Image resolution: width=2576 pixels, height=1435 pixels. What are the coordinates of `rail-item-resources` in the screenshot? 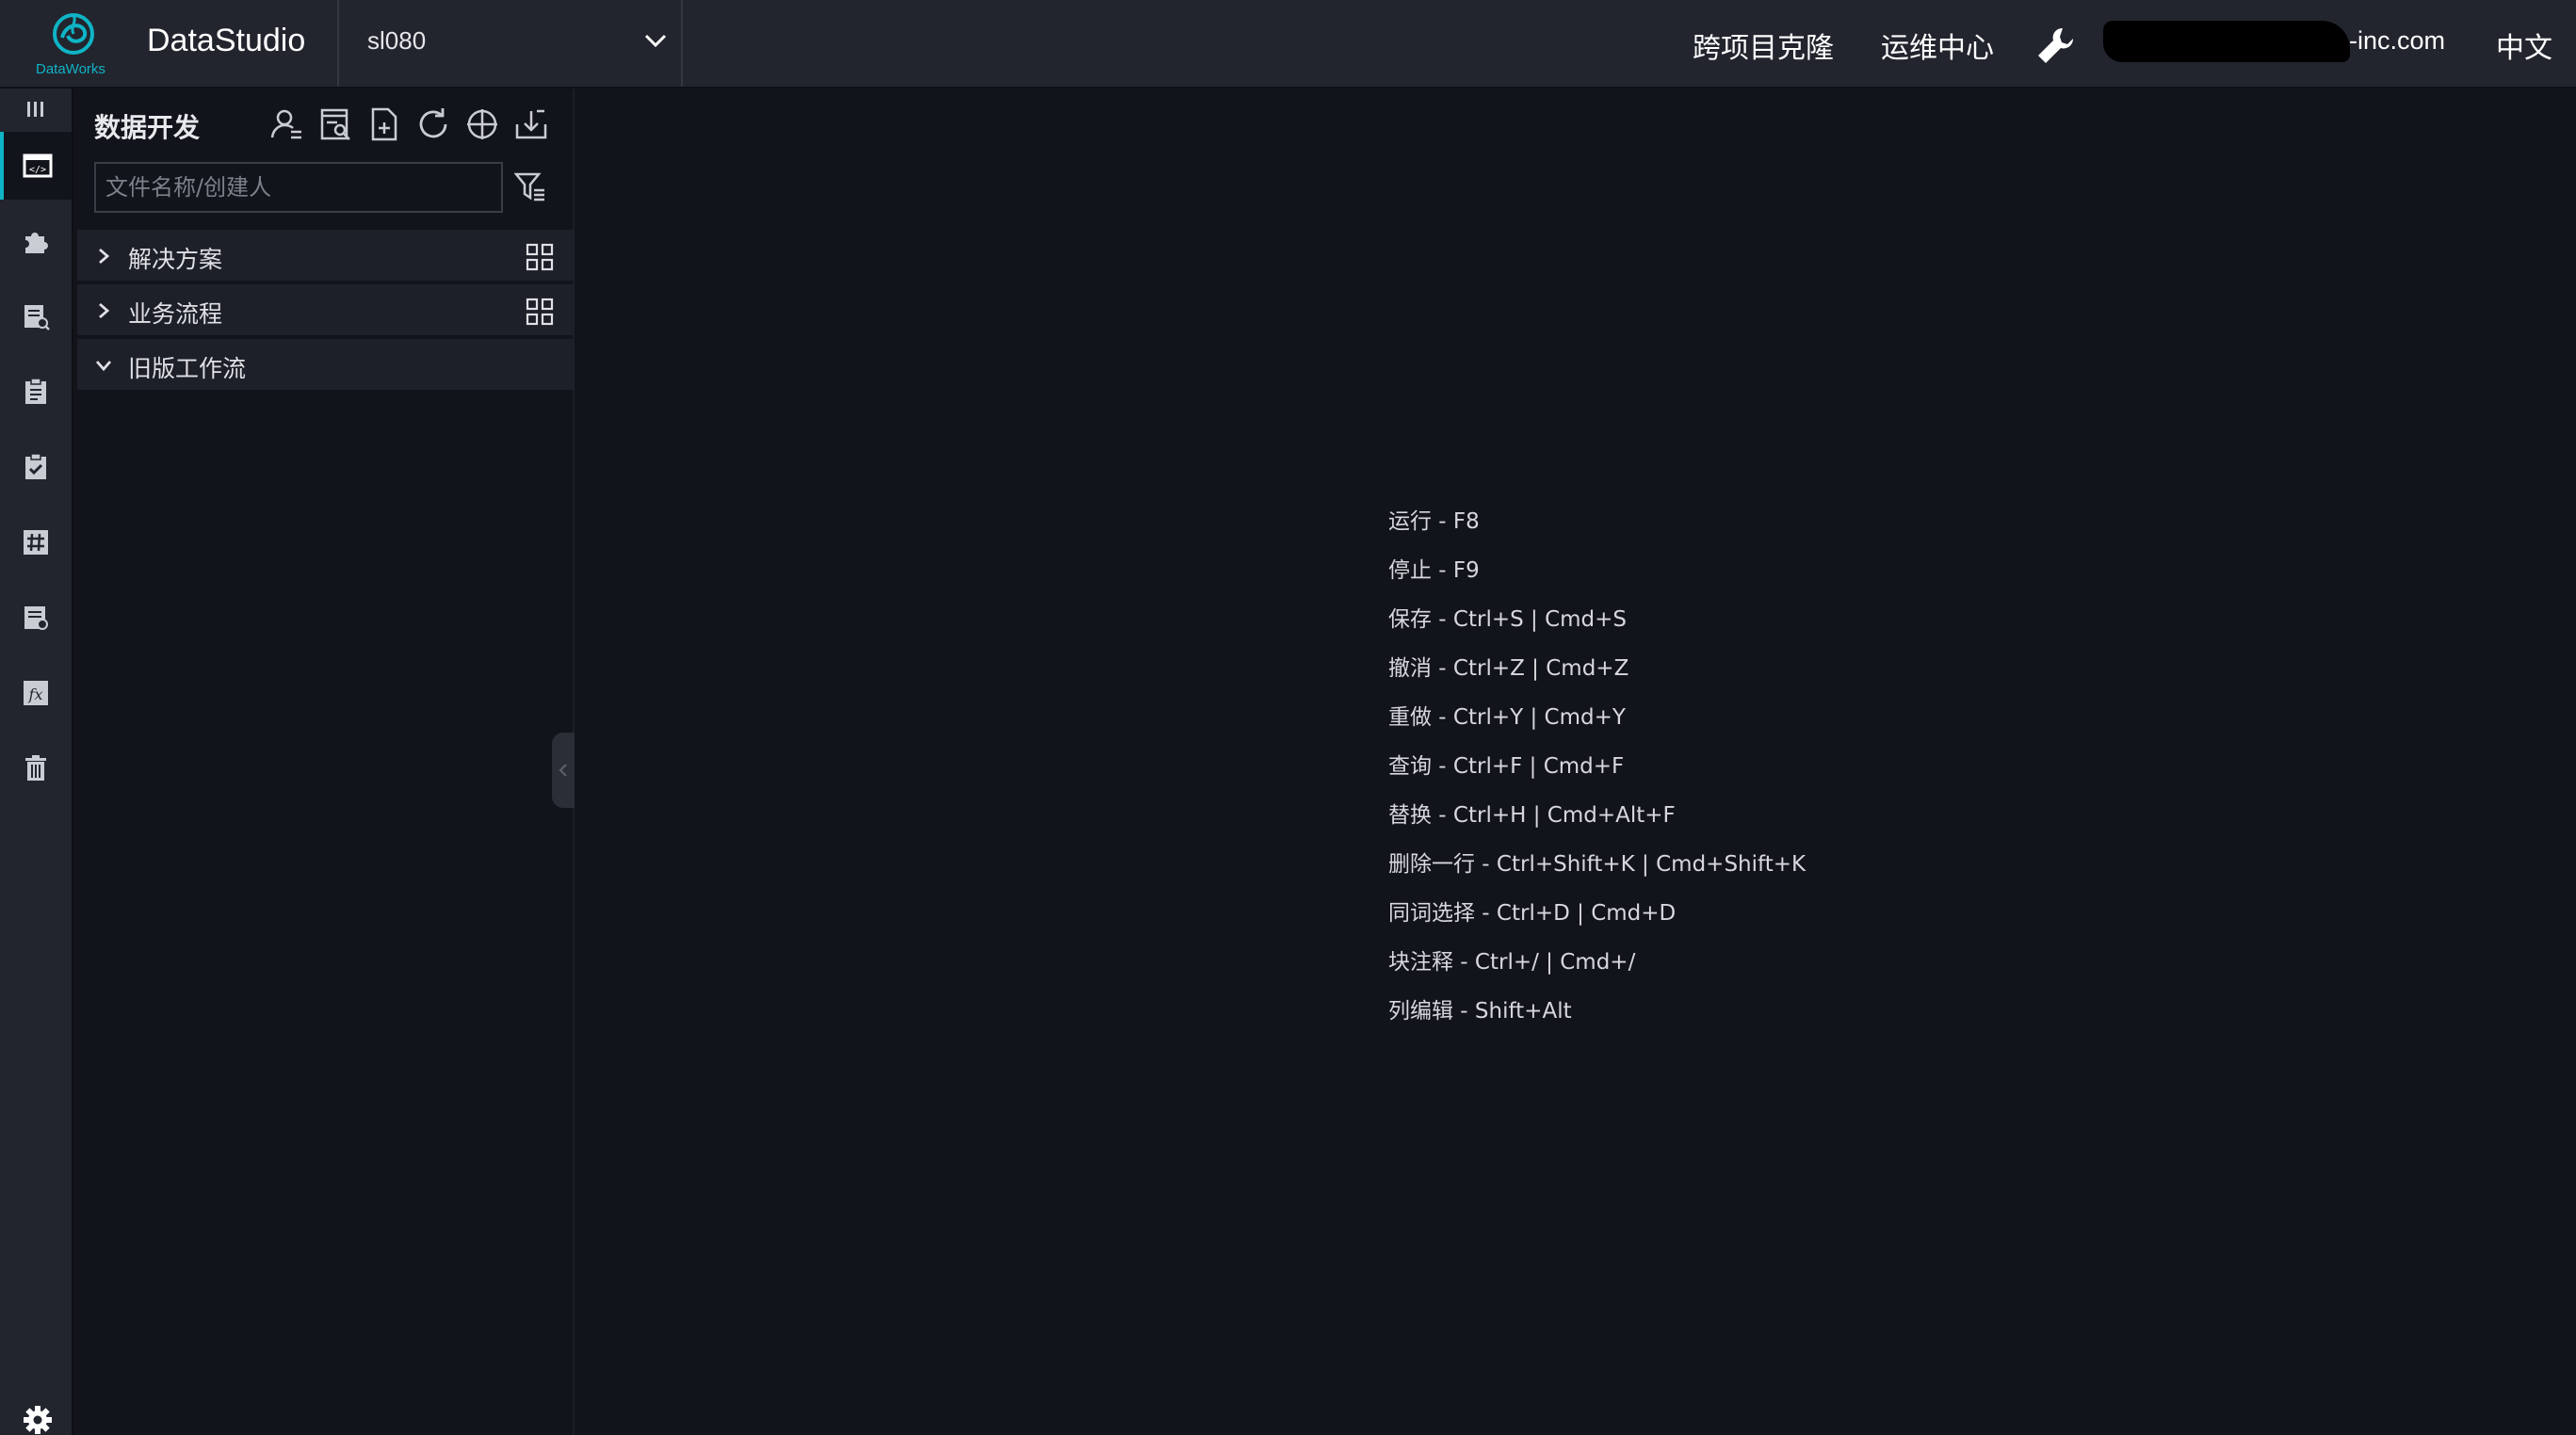 It's located at (36, 618).